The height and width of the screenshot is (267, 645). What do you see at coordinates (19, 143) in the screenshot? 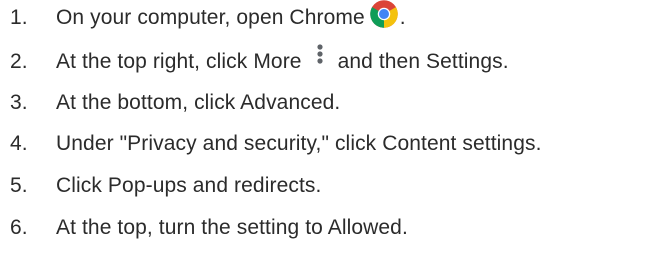
I see `step-number: 4.` at bounding box center [19, 143].